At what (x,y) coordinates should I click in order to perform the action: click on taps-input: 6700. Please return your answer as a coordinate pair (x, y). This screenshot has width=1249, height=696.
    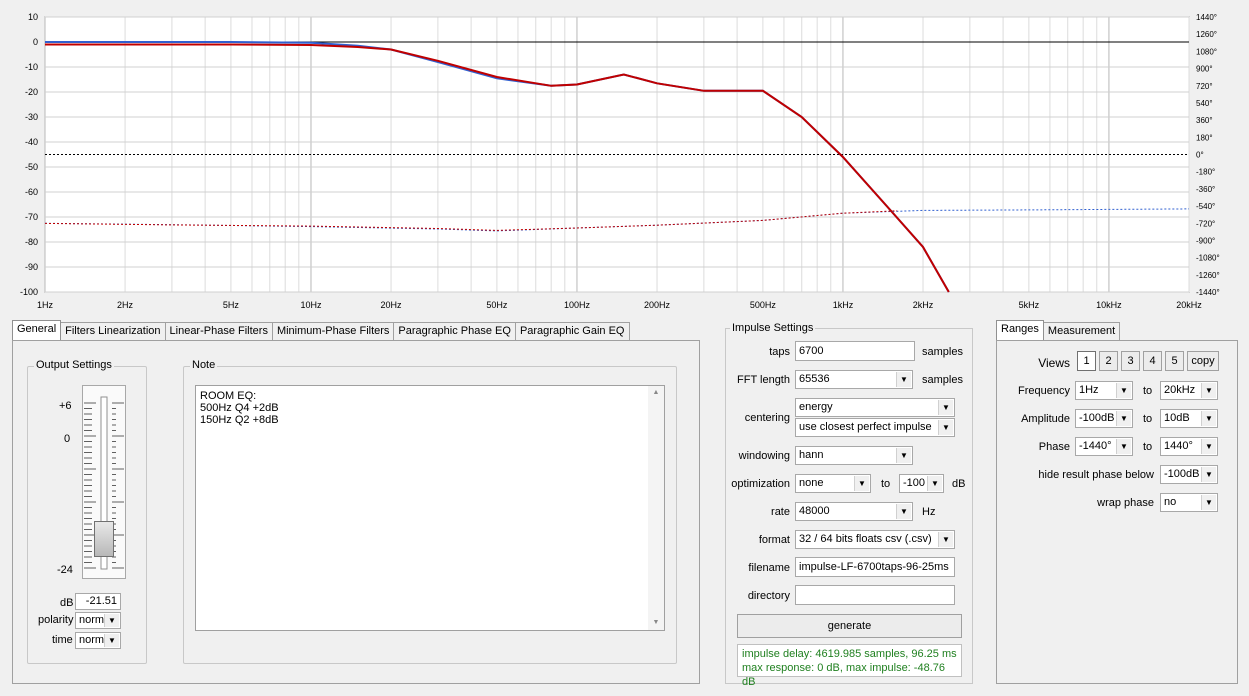
    Looking at the image, I should click on (855, 351).